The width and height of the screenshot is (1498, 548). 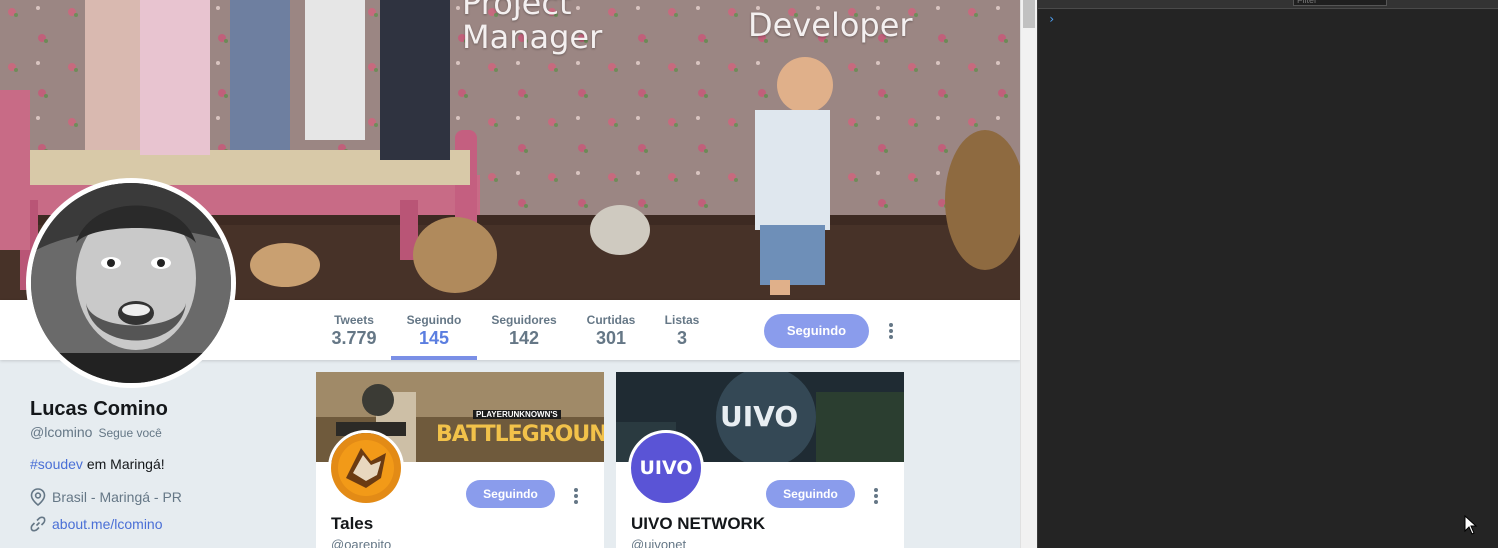 What do you see at coordinates (517, 414) in the screenshot?
I see `card-banner-subtitle: PLAYERUNKNOWN'S` at bounding box center [517, 414].